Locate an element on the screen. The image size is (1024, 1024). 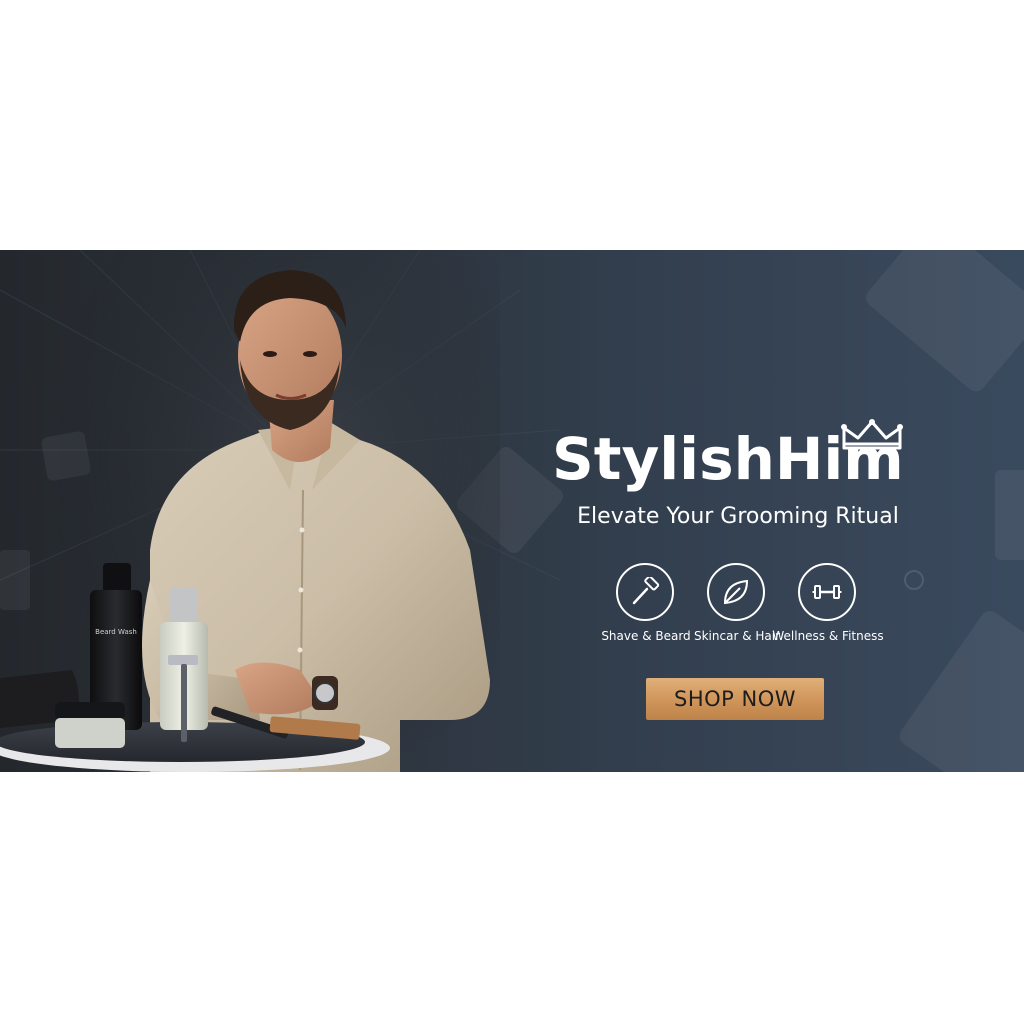
dumbbell-icon is located at coordinates (827, 592).